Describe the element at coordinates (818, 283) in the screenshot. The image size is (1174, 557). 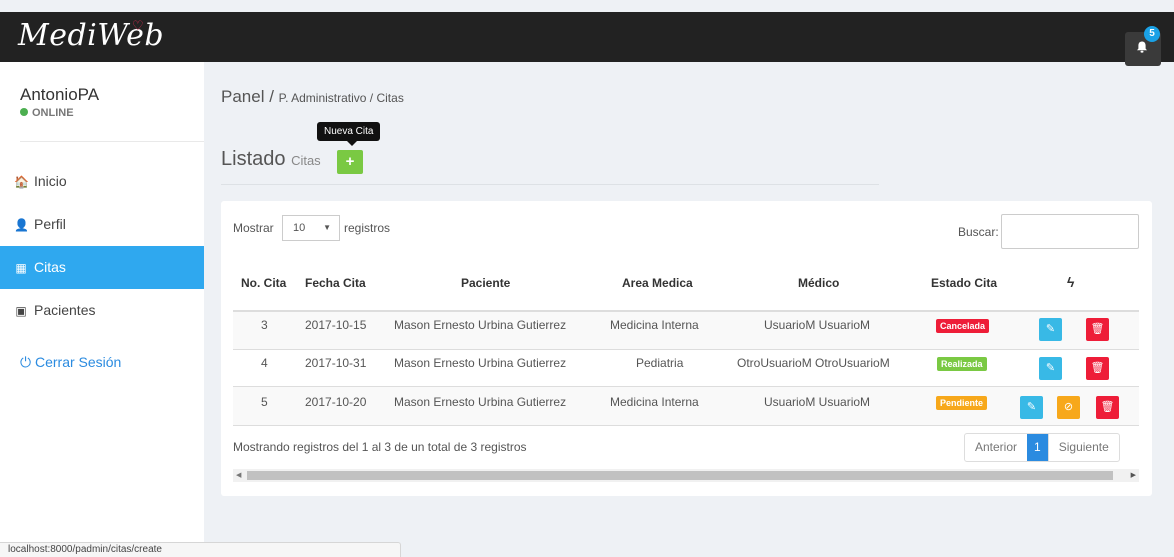
I see `column-header-medico: Médico` at that location.